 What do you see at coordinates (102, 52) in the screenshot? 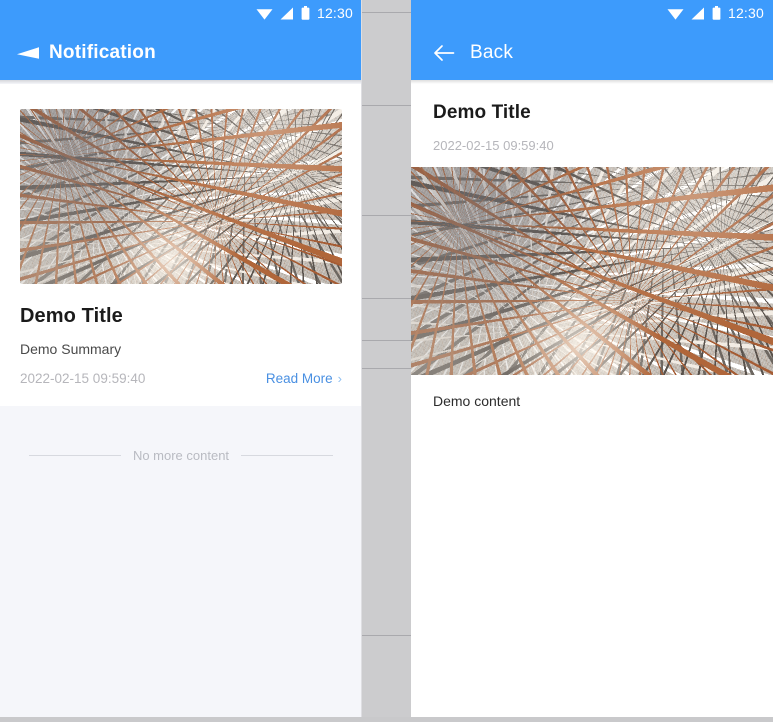
I see `app-bar-title: Notification` at bounding box center [102, 52].